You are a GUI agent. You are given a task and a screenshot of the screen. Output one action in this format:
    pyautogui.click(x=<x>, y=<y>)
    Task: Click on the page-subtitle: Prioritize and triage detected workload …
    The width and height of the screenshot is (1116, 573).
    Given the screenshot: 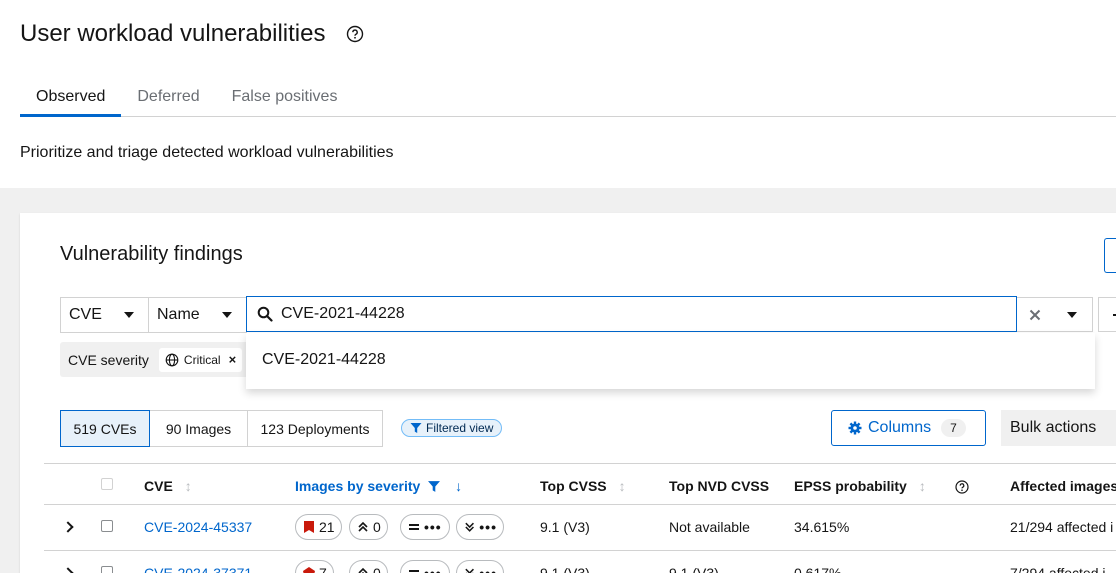 What is the action you would take?
    pyautogui.click(x=207, y=152)
    